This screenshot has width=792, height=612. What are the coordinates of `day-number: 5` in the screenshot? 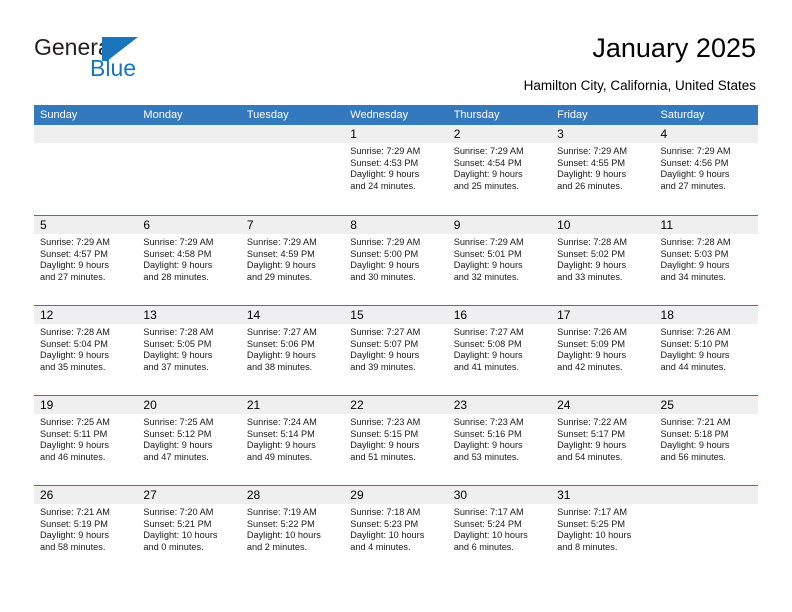 It's located at (86, 225).